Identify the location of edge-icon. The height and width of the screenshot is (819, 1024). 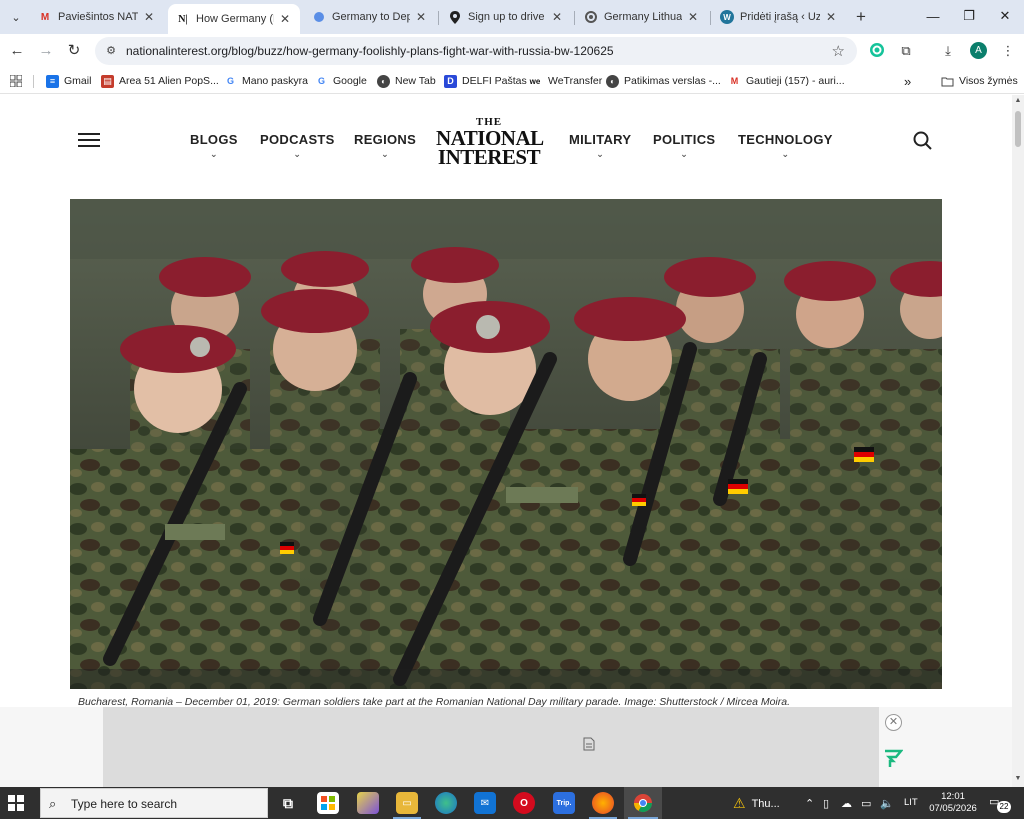
(446, 803).